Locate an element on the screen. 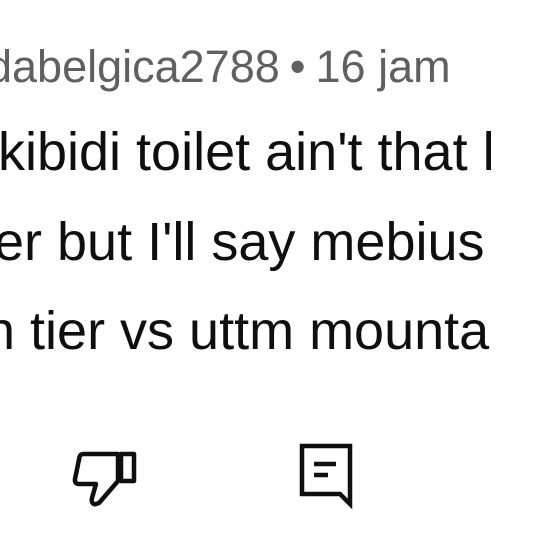 The width and height of the screenshot is (560, 560). comment-header: dabelgica2788 • 16 jam is located at coordinates (225, 67).